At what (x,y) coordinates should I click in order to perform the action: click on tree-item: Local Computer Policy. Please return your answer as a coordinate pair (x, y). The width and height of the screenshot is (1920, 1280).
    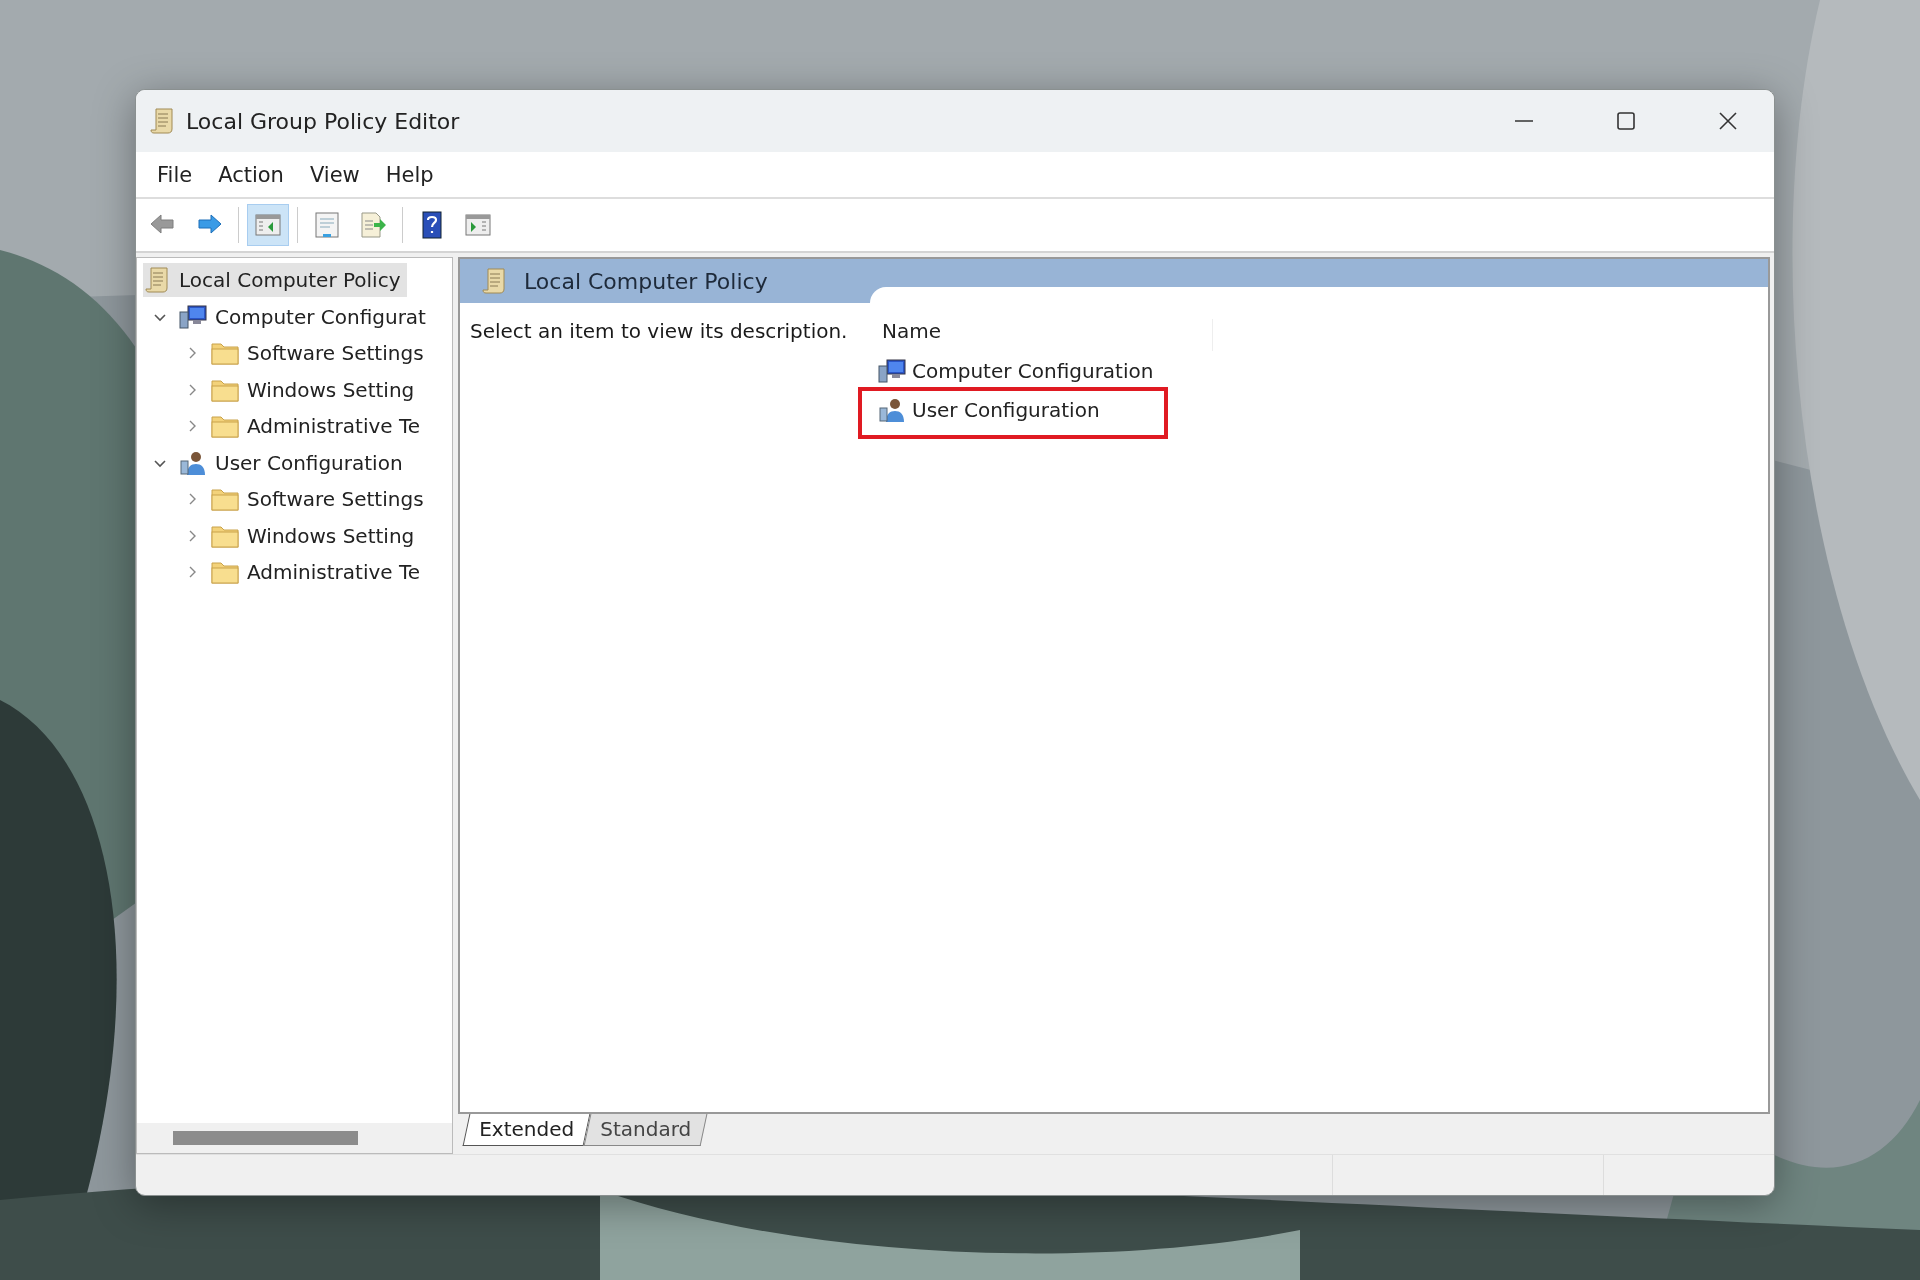
    Looking at the image, I should click on (275, 280).